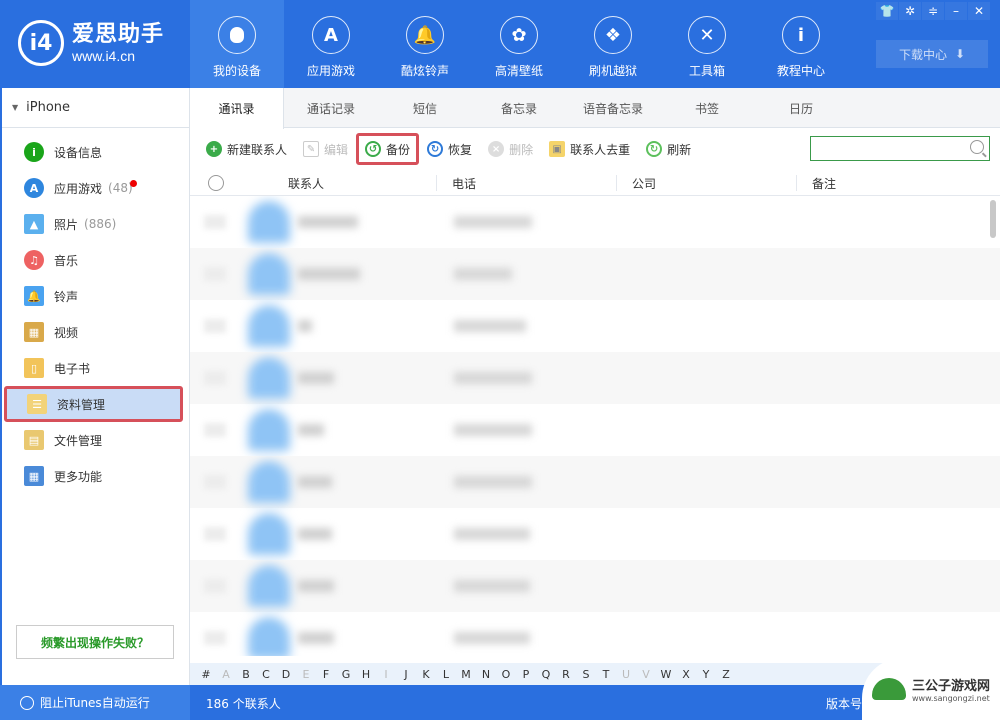 This screenshot has height=720, width=1000. Describe the element at coordinates (932, 54) in the screenshot. I see `download-center-button: 下载中心 ⬇` at that location.